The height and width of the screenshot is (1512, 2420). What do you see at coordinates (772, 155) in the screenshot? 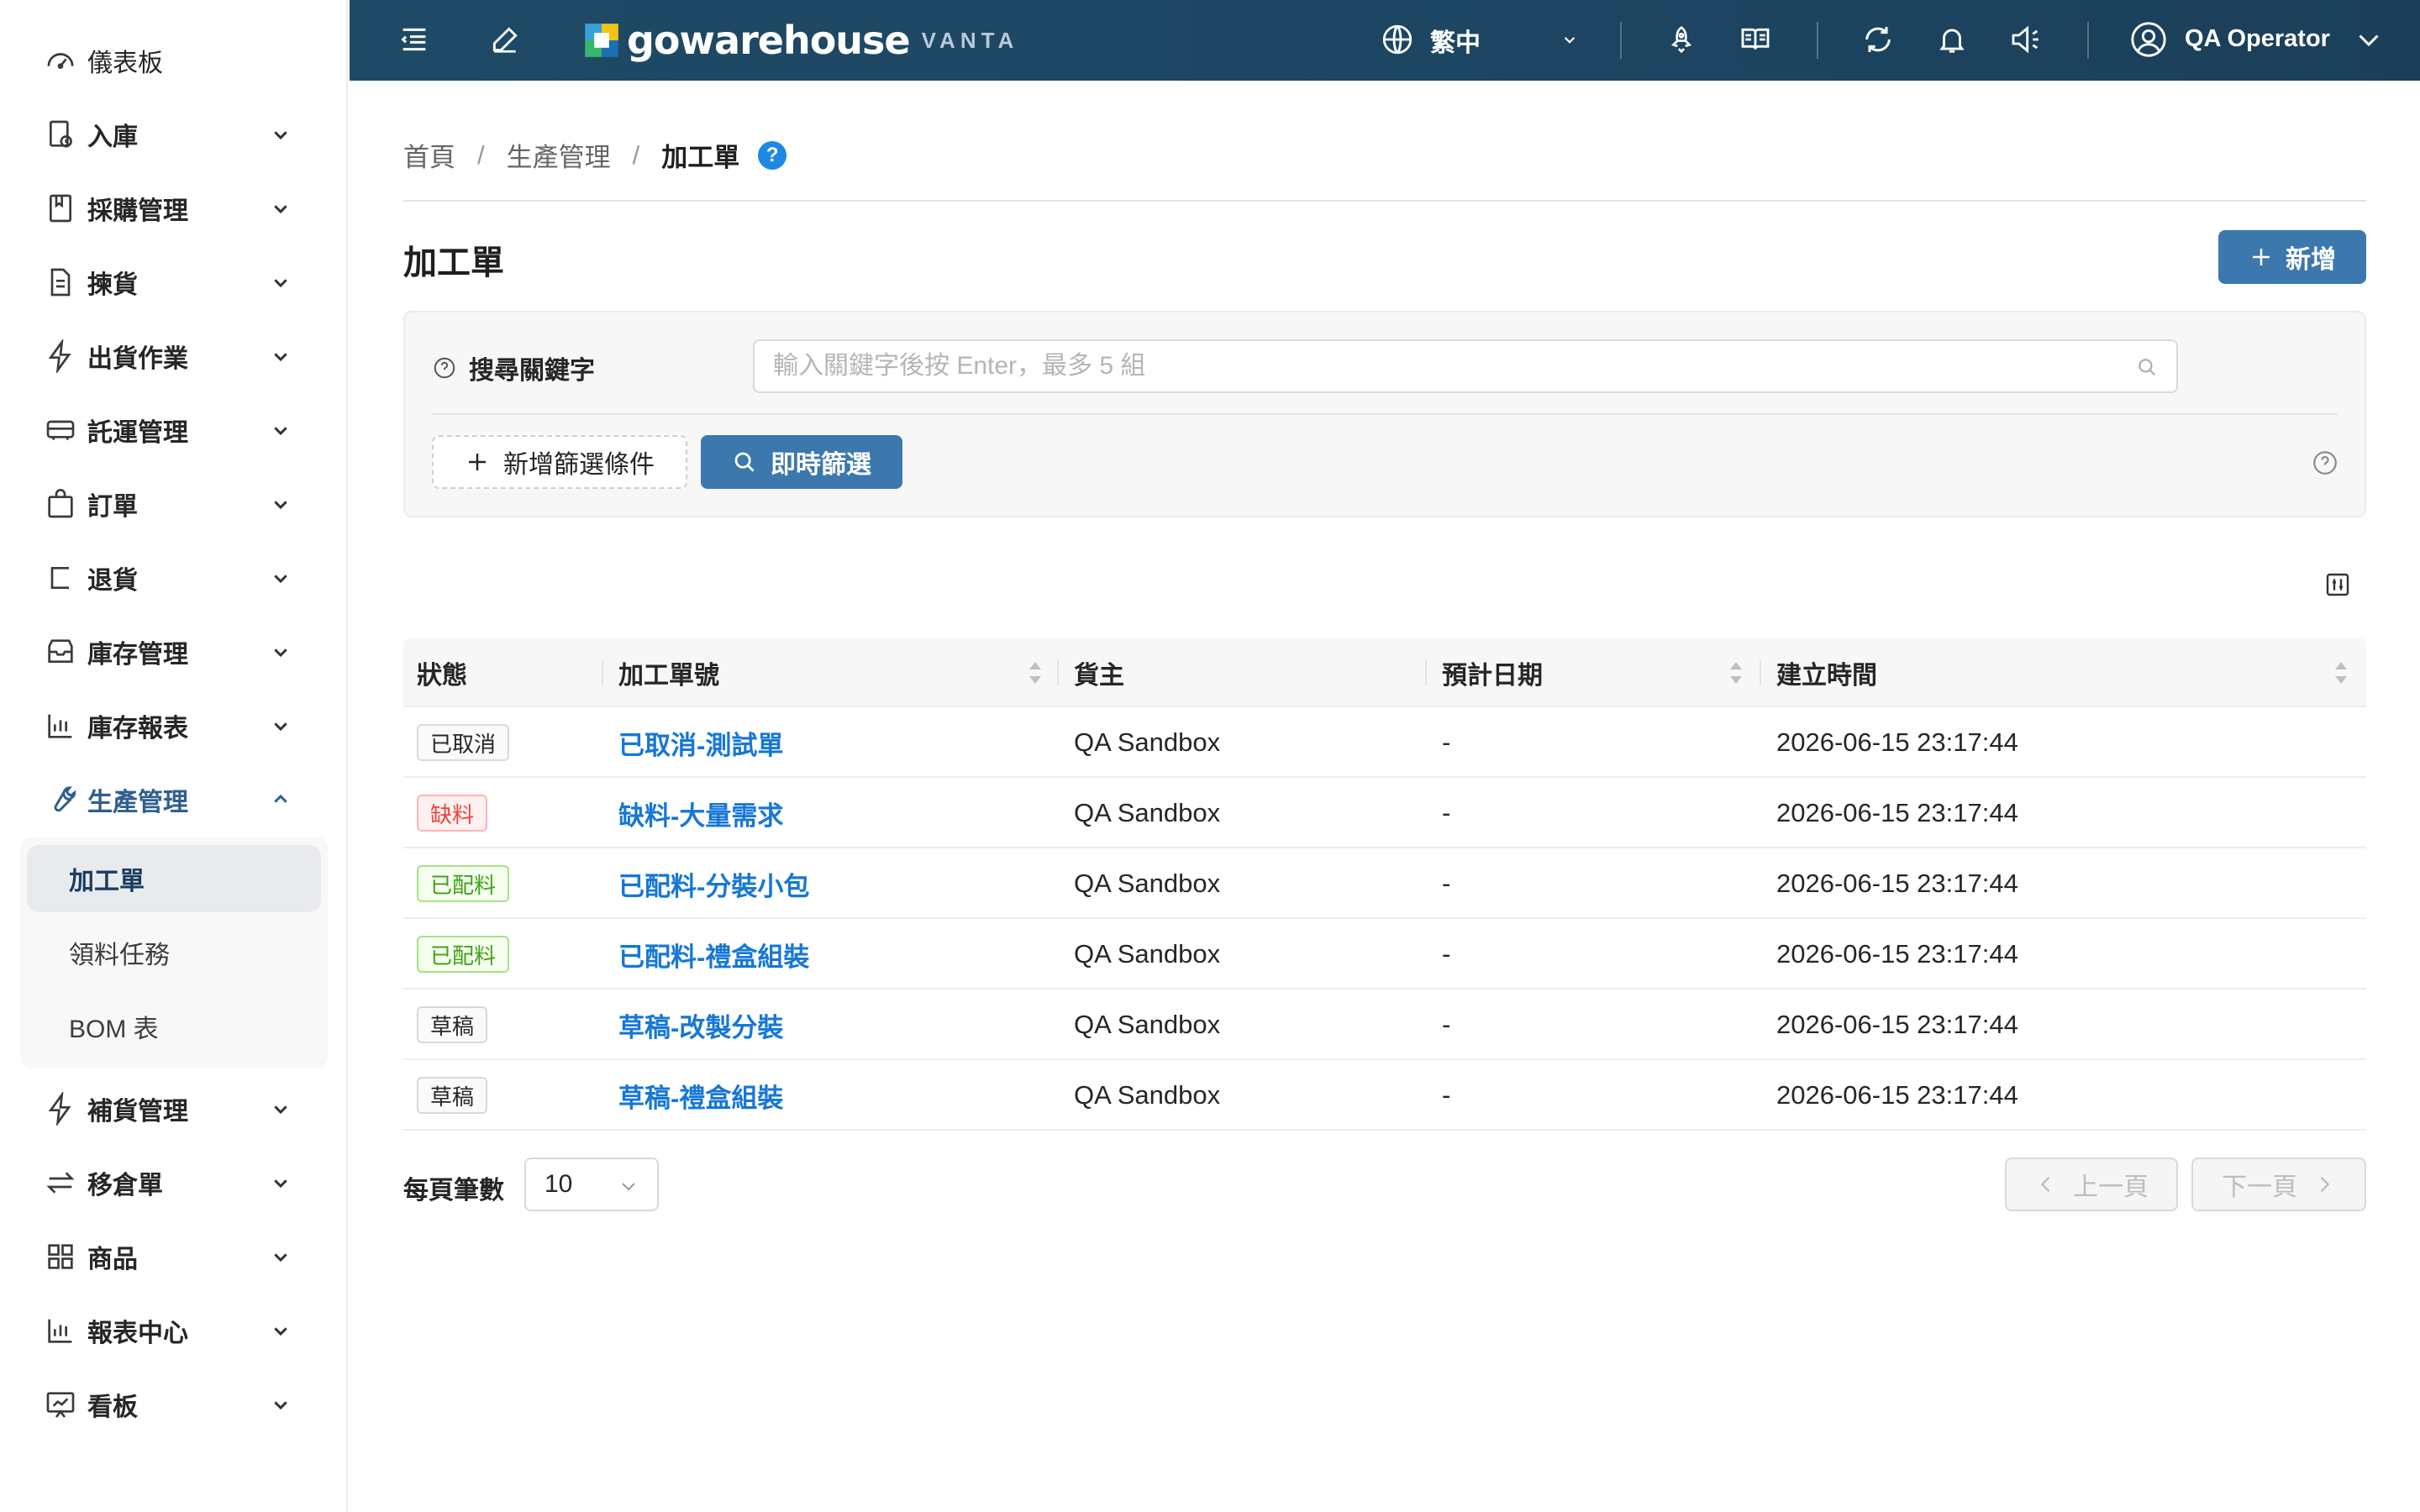
I see `help-icon: ?` at bounding box center [772, 155].